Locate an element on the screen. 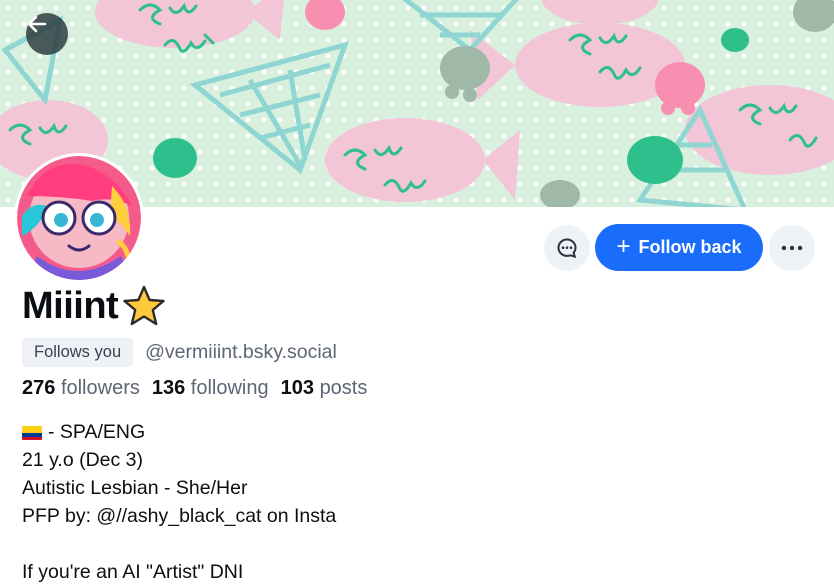  display-name: Miiint is located at coordinates (70, 305).